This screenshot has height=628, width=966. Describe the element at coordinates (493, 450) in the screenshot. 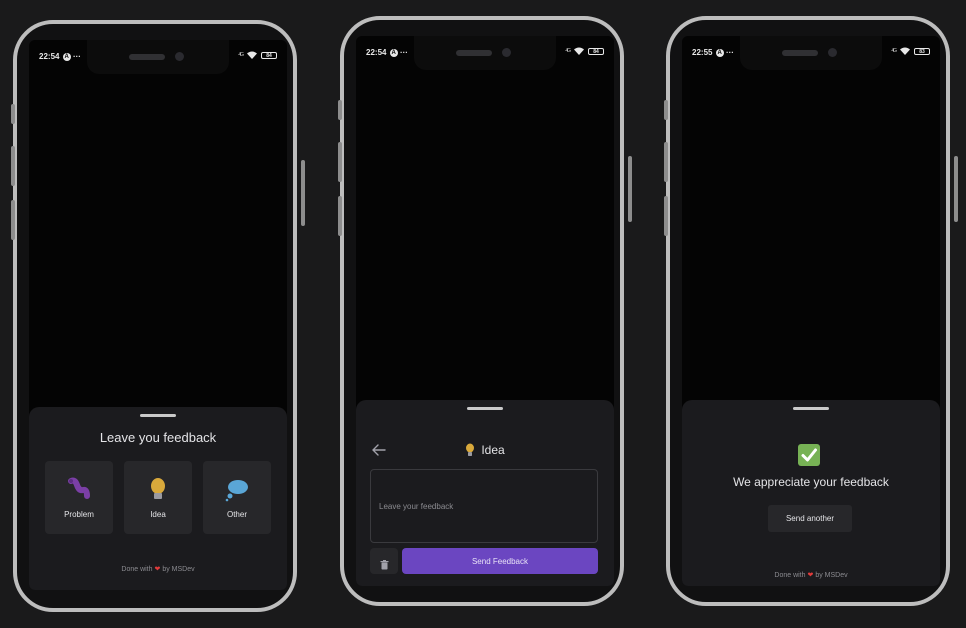

I see `form-heading-label: Idea` at that location.